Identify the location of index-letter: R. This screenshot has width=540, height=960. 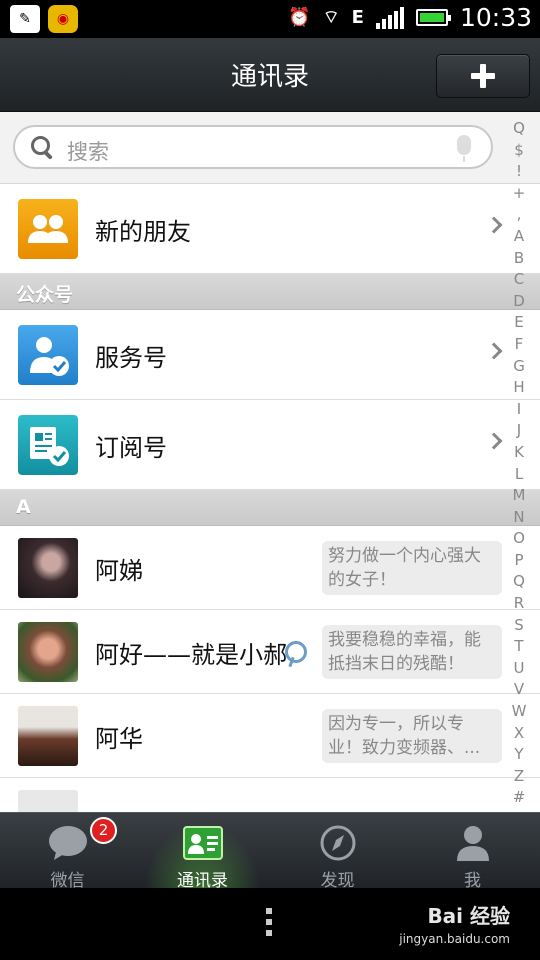
(519, 604).